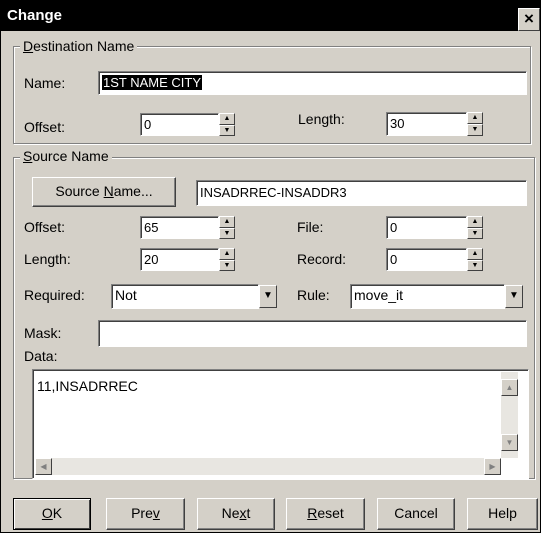 The height and width of the screenshot is (533, 541). What do you see at coordinates (313, 295) in the screenshot?
I see `rule-label: Rule:` at bounding box center [313, 295].